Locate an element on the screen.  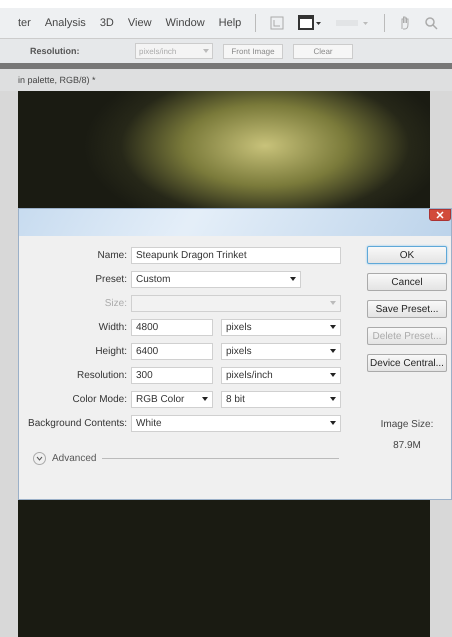
dropdown: White is located at coordinates (236, 423).